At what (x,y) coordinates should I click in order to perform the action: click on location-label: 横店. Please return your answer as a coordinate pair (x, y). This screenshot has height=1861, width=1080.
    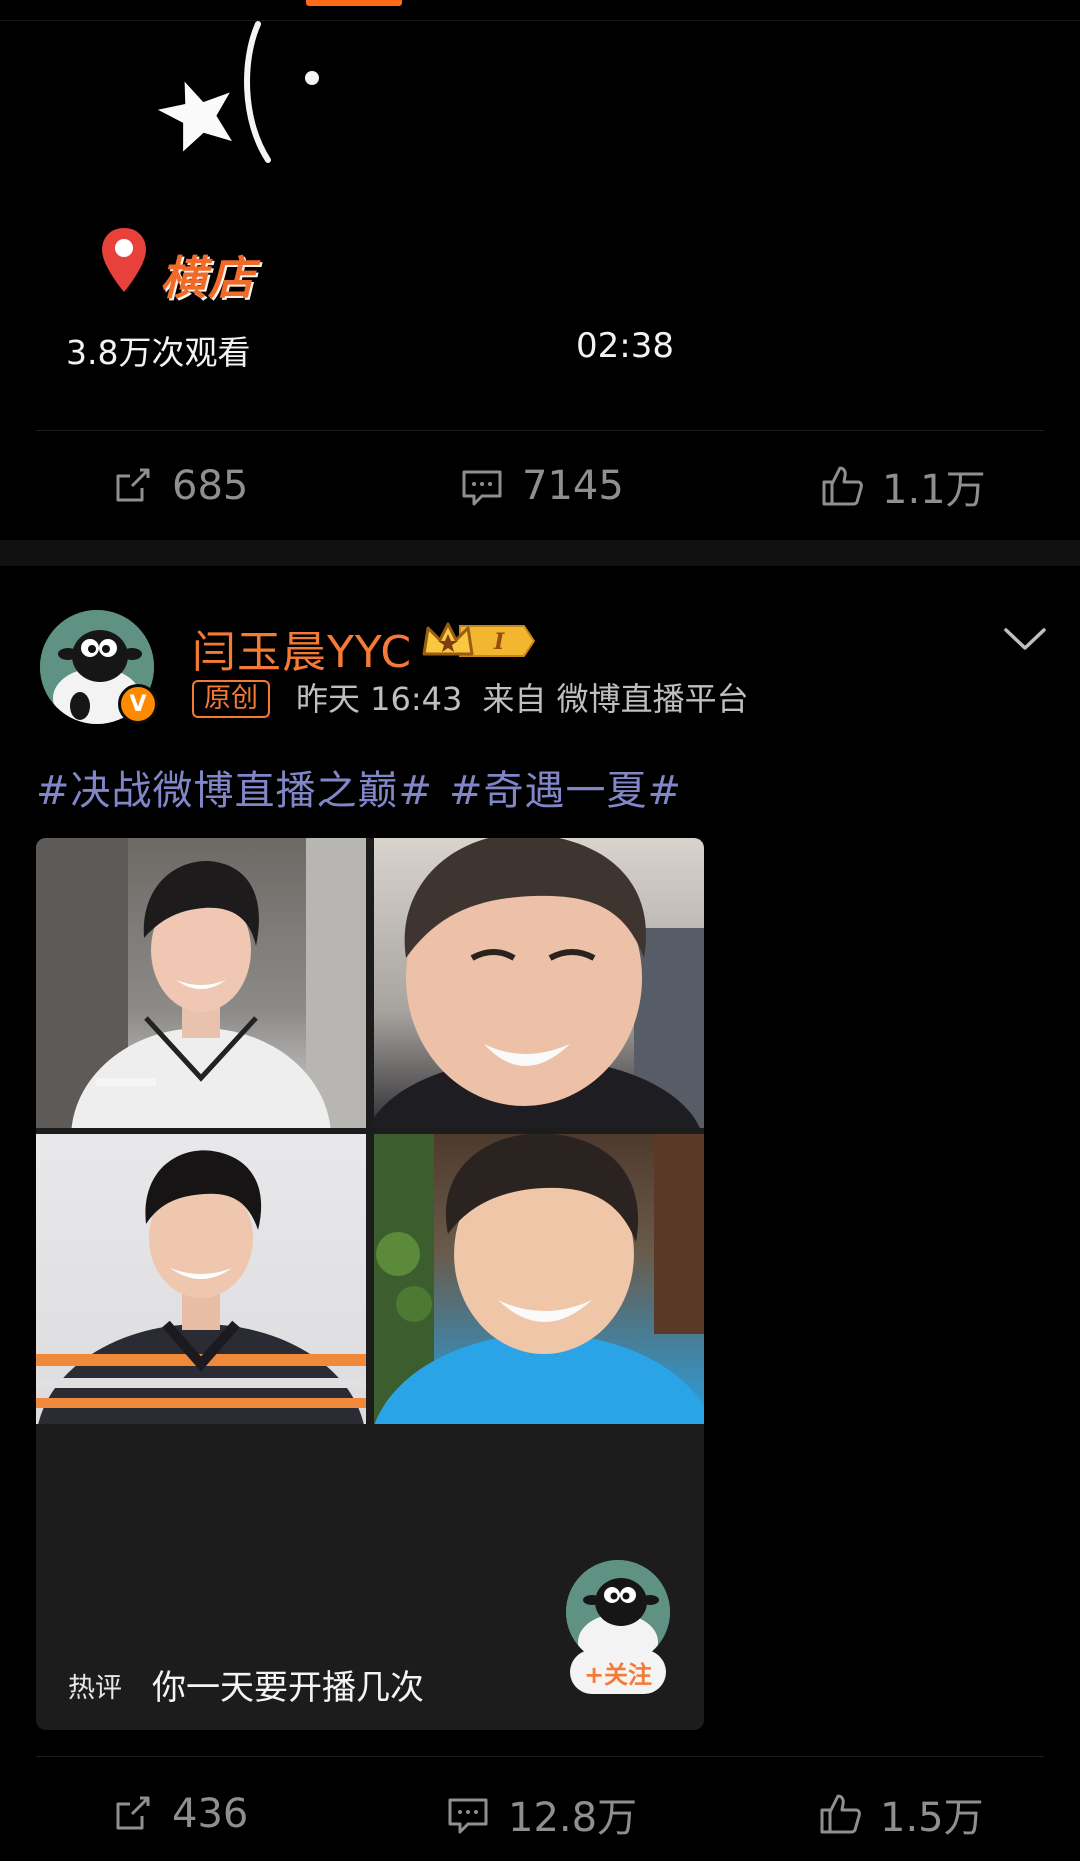
    Looking at the image, I should click on (208, 275).